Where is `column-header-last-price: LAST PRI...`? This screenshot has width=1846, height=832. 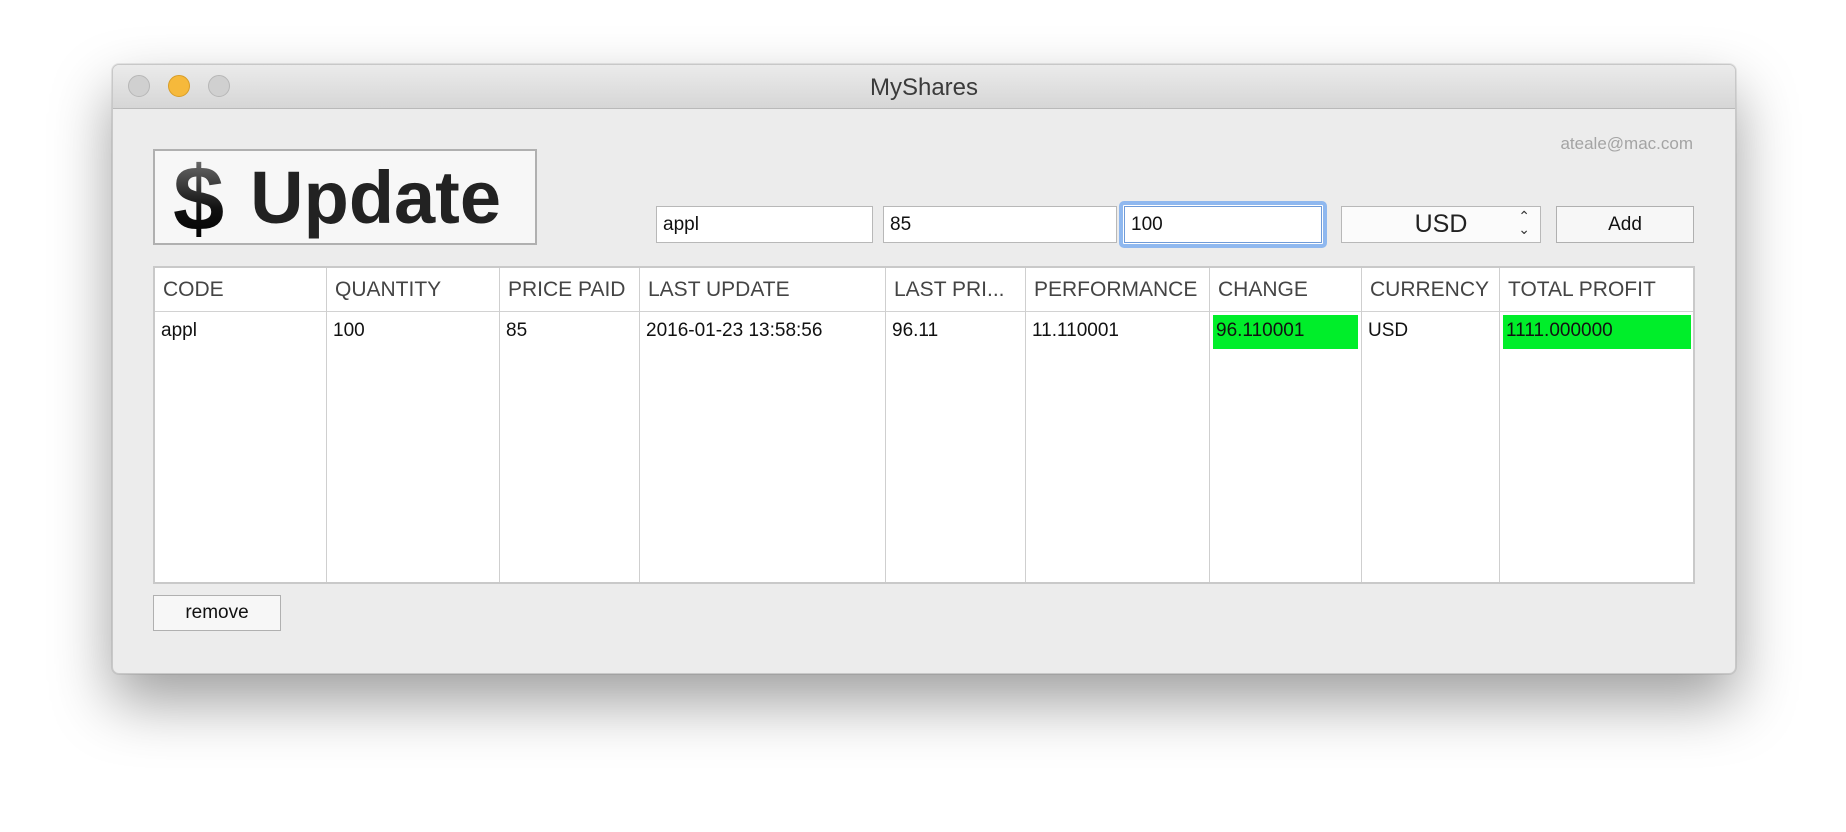 column-header-last-price: LAST PRI... is located at coordinates (949, 290).